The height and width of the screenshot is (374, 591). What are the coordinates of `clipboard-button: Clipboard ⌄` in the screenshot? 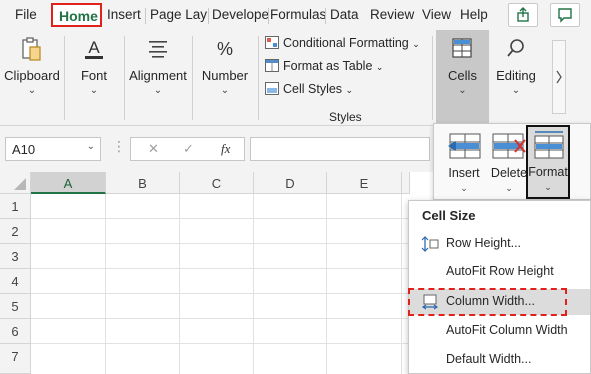 It's located at (32, 78).